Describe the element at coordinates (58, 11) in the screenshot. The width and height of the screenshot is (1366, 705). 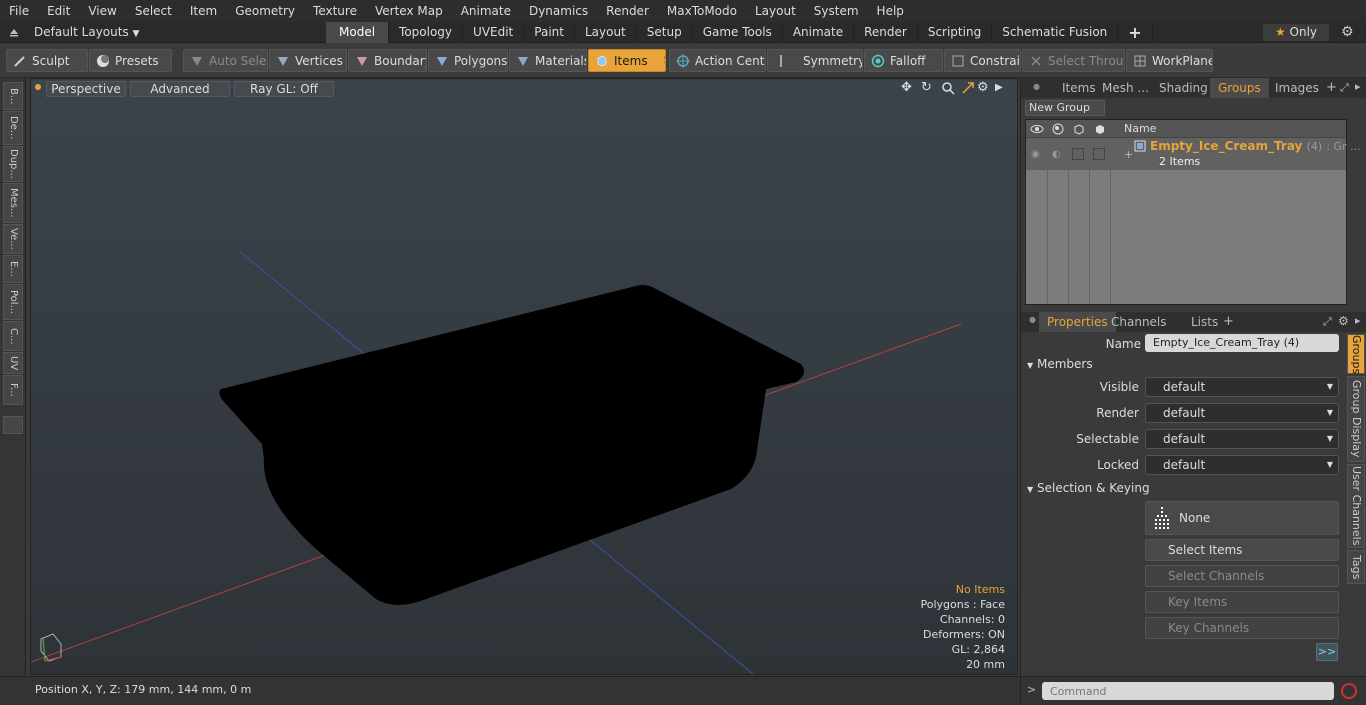
I see `menu-edit: Edit` at that location.